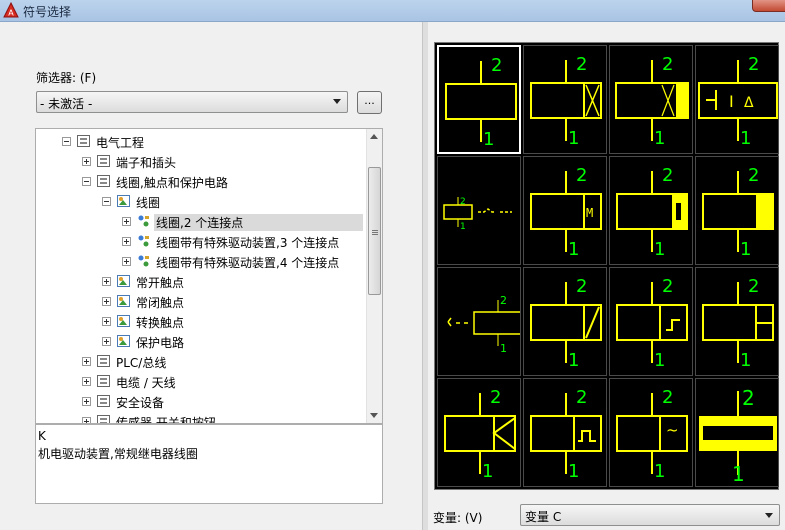 This screenshot has width=785, height=530. I want to click on tree-node: 线圈,2 个连接点, so click(202, 221).